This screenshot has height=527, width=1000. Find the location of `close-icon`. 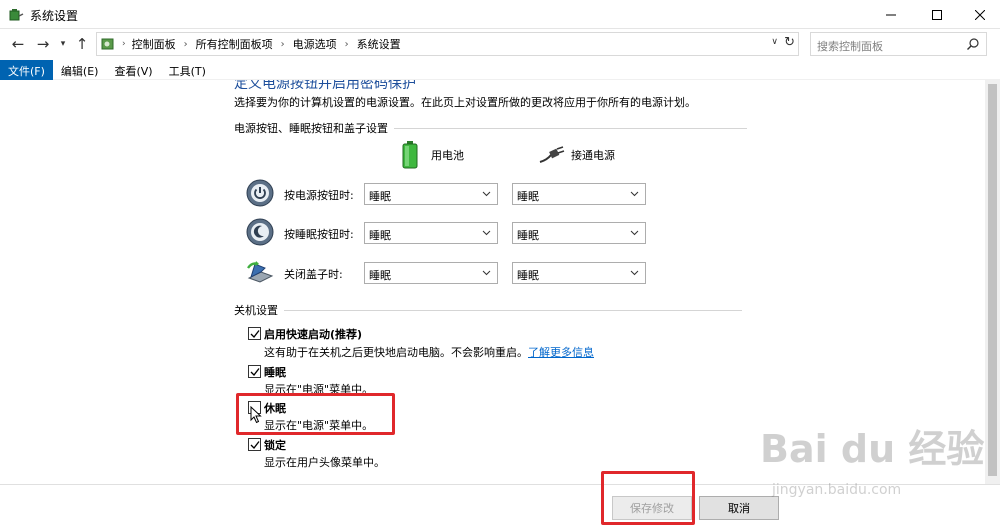

close-icon is located at coordinates (980, 14).